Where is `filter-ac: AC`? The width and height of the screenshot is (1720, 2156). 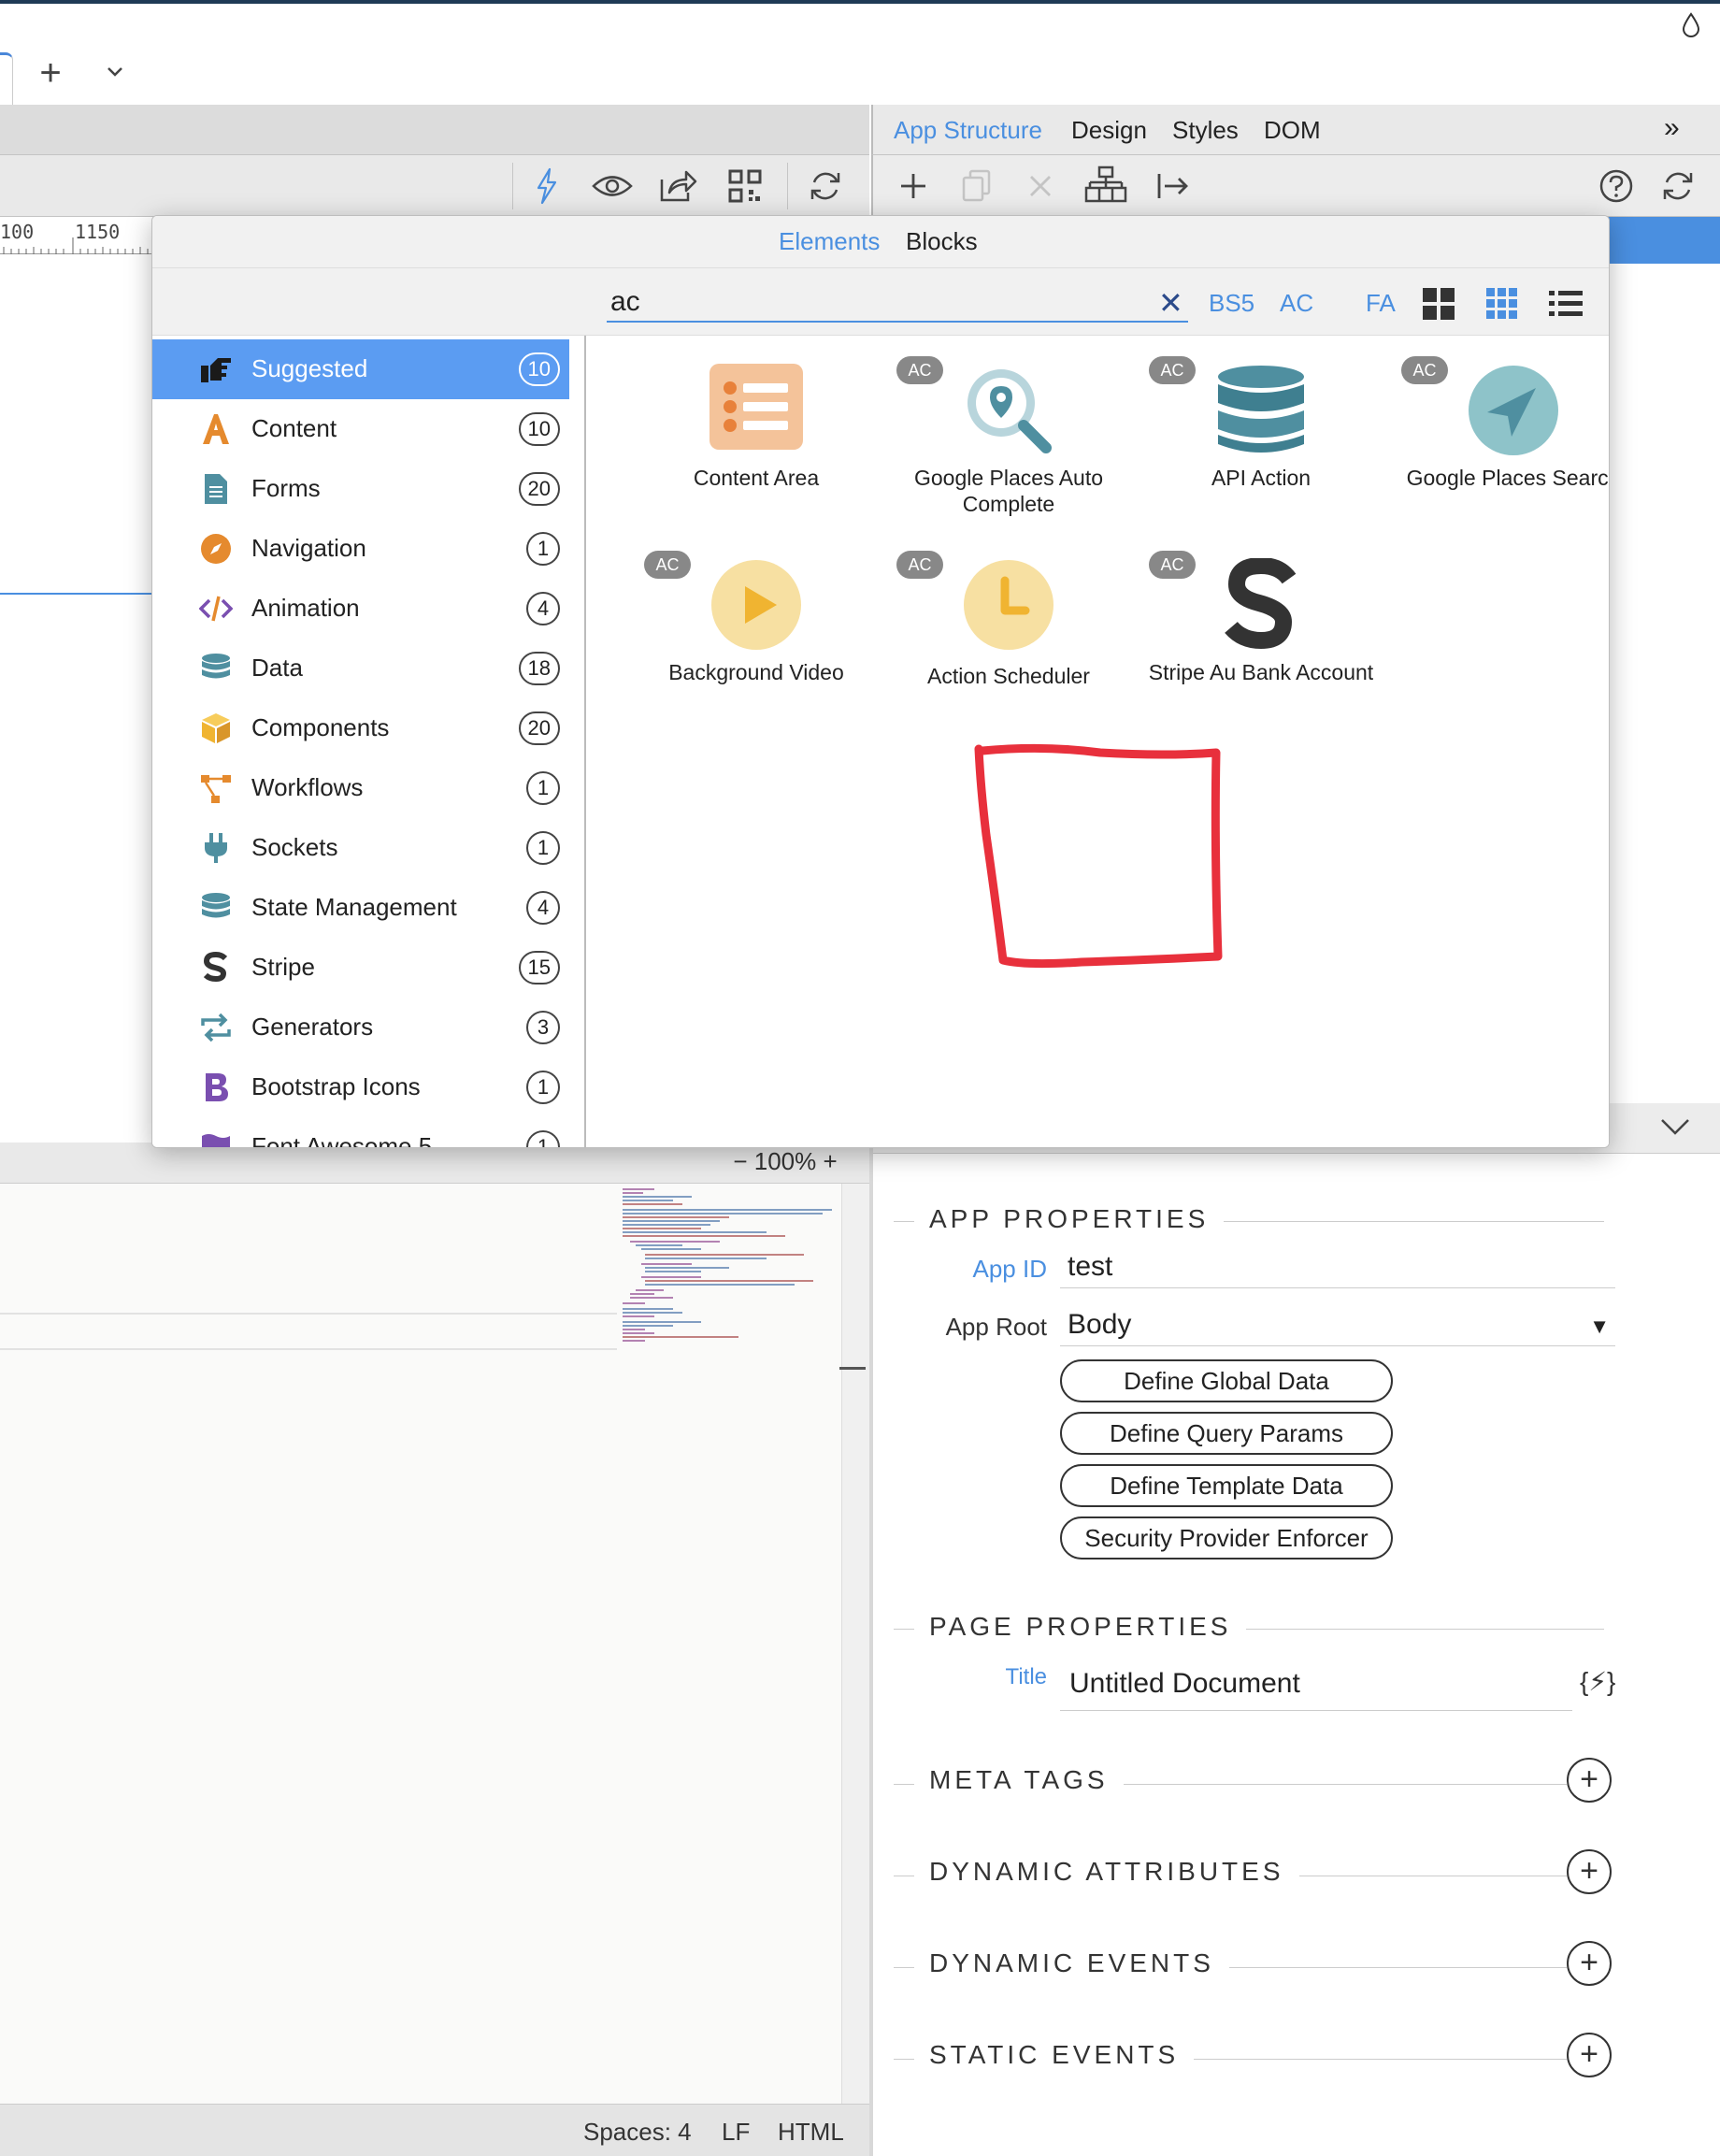 filter-ac: AC is located at coordinates (1296, 303).